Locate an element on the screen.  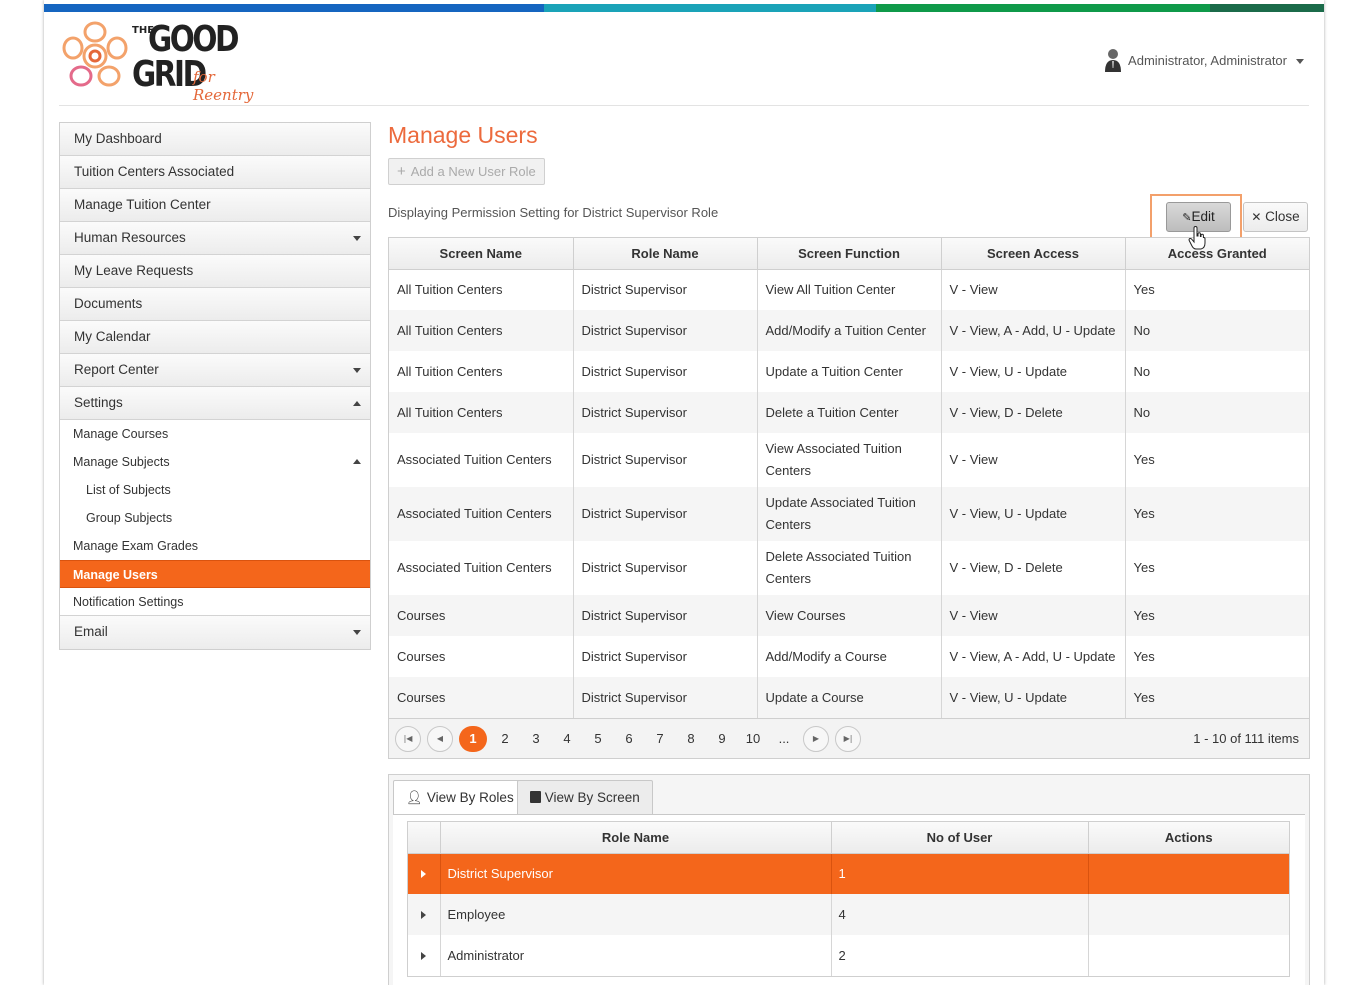
table-cell: Update Associated Tuition Centers is located at coordinates (849, 514).